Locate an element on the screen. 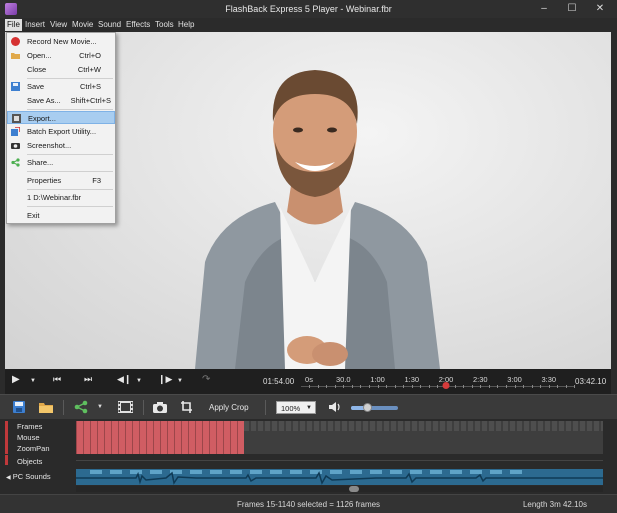  menu-item-label: Save is located at coordinates (36, 86).